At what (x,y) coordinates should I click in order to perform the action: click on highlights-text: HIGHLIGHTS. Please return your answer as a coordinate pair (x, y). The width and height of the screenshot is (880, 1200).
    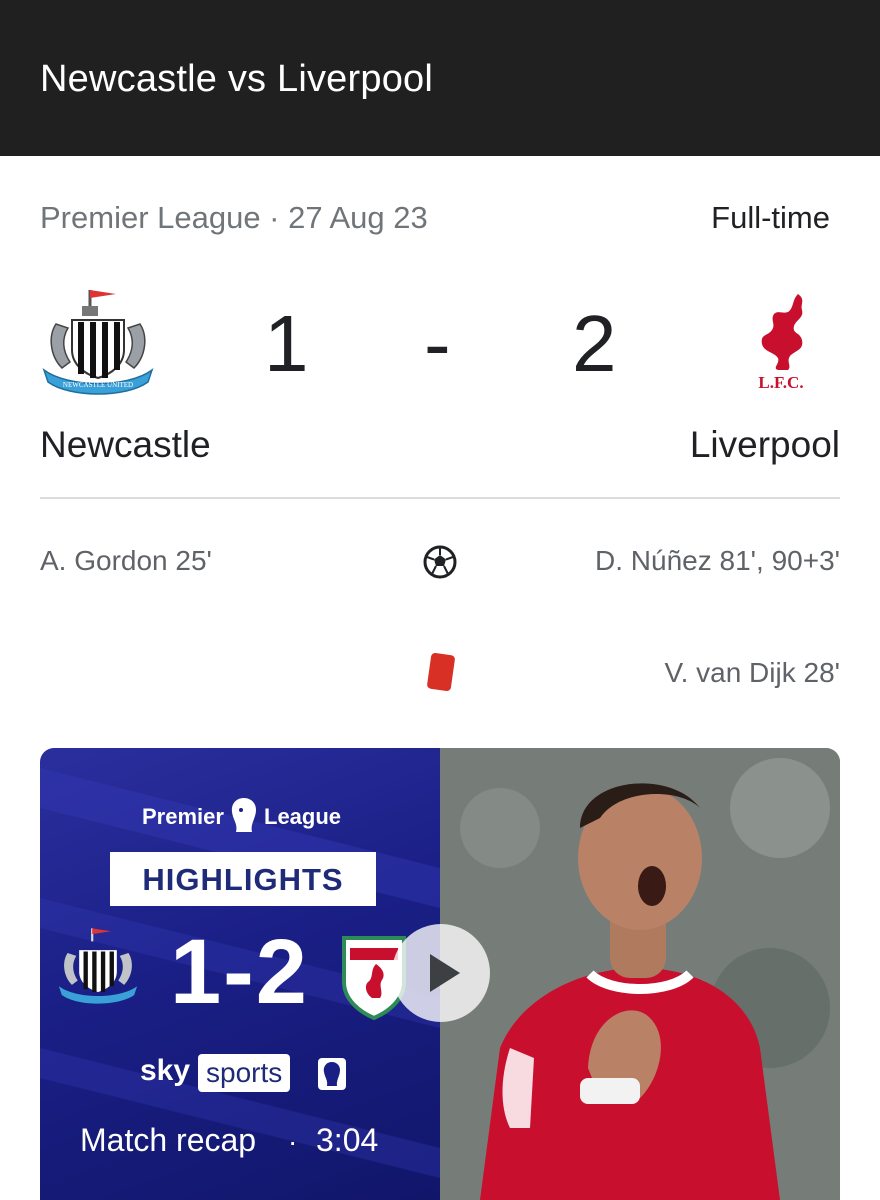
    Looking at the image, I should click on (243, 879).